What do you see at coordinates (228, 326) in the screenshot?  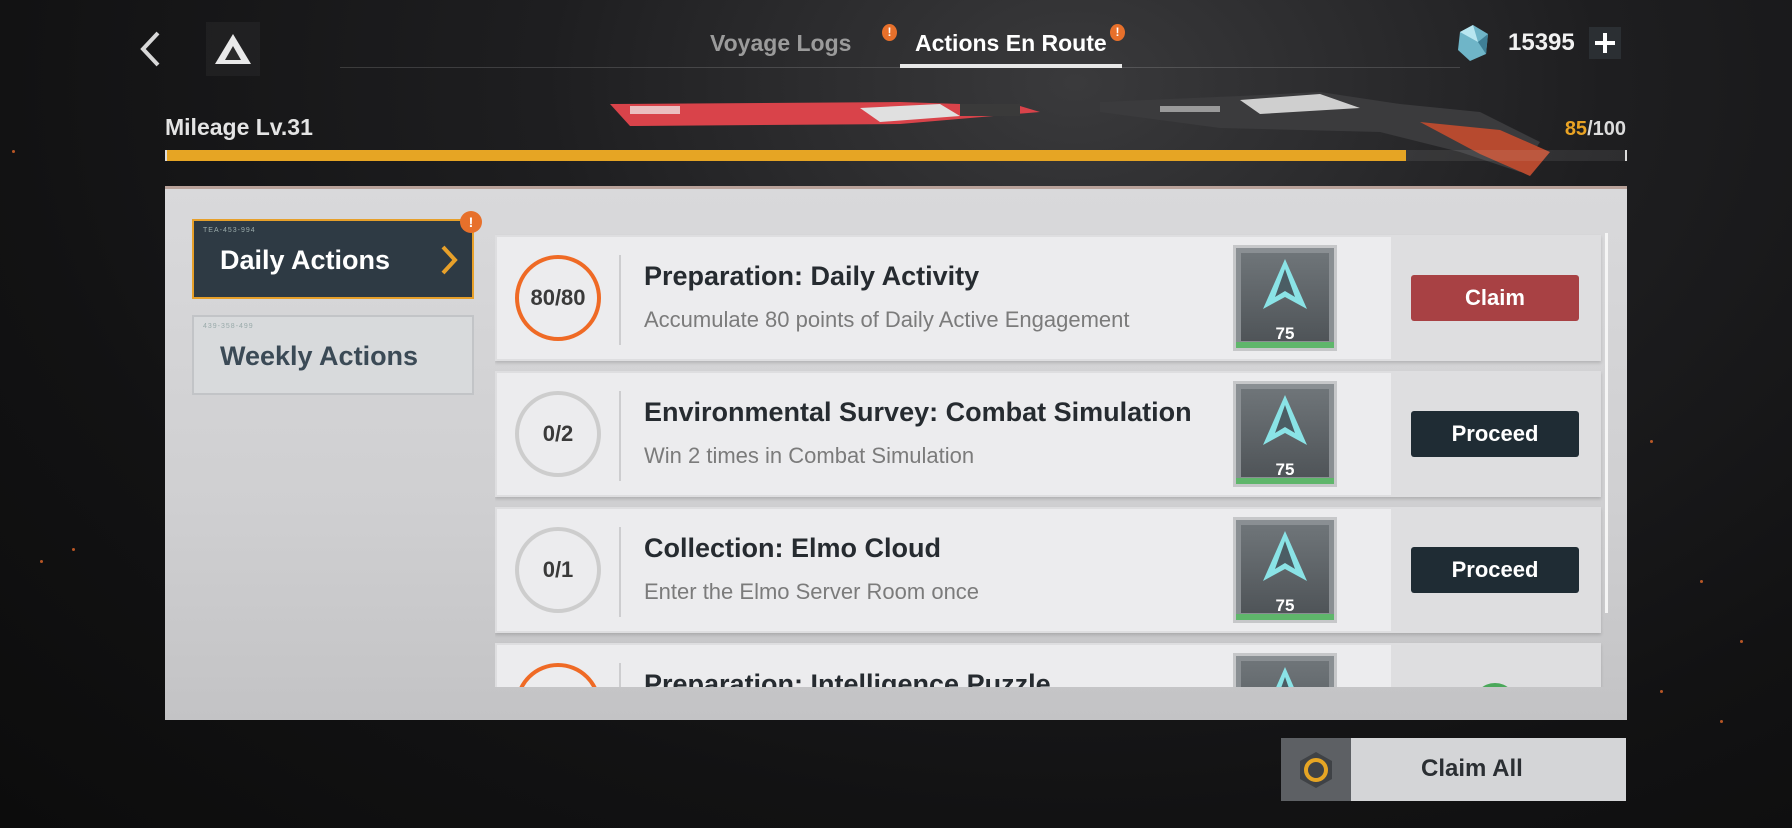 I see `sidebar-item-code: 439-358-499` at bounding box center [228, 326].